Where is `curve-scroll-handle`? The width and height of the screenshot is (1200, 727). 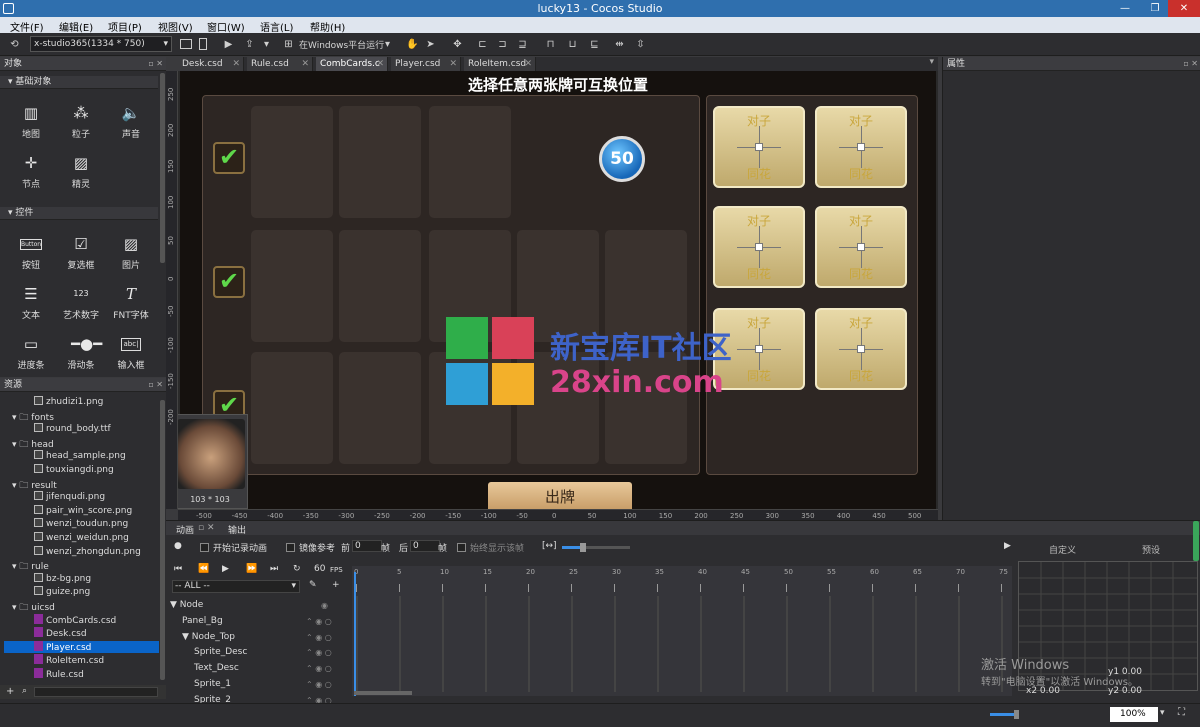
curve-scroll-handle is located at coordinates (1196, 541).